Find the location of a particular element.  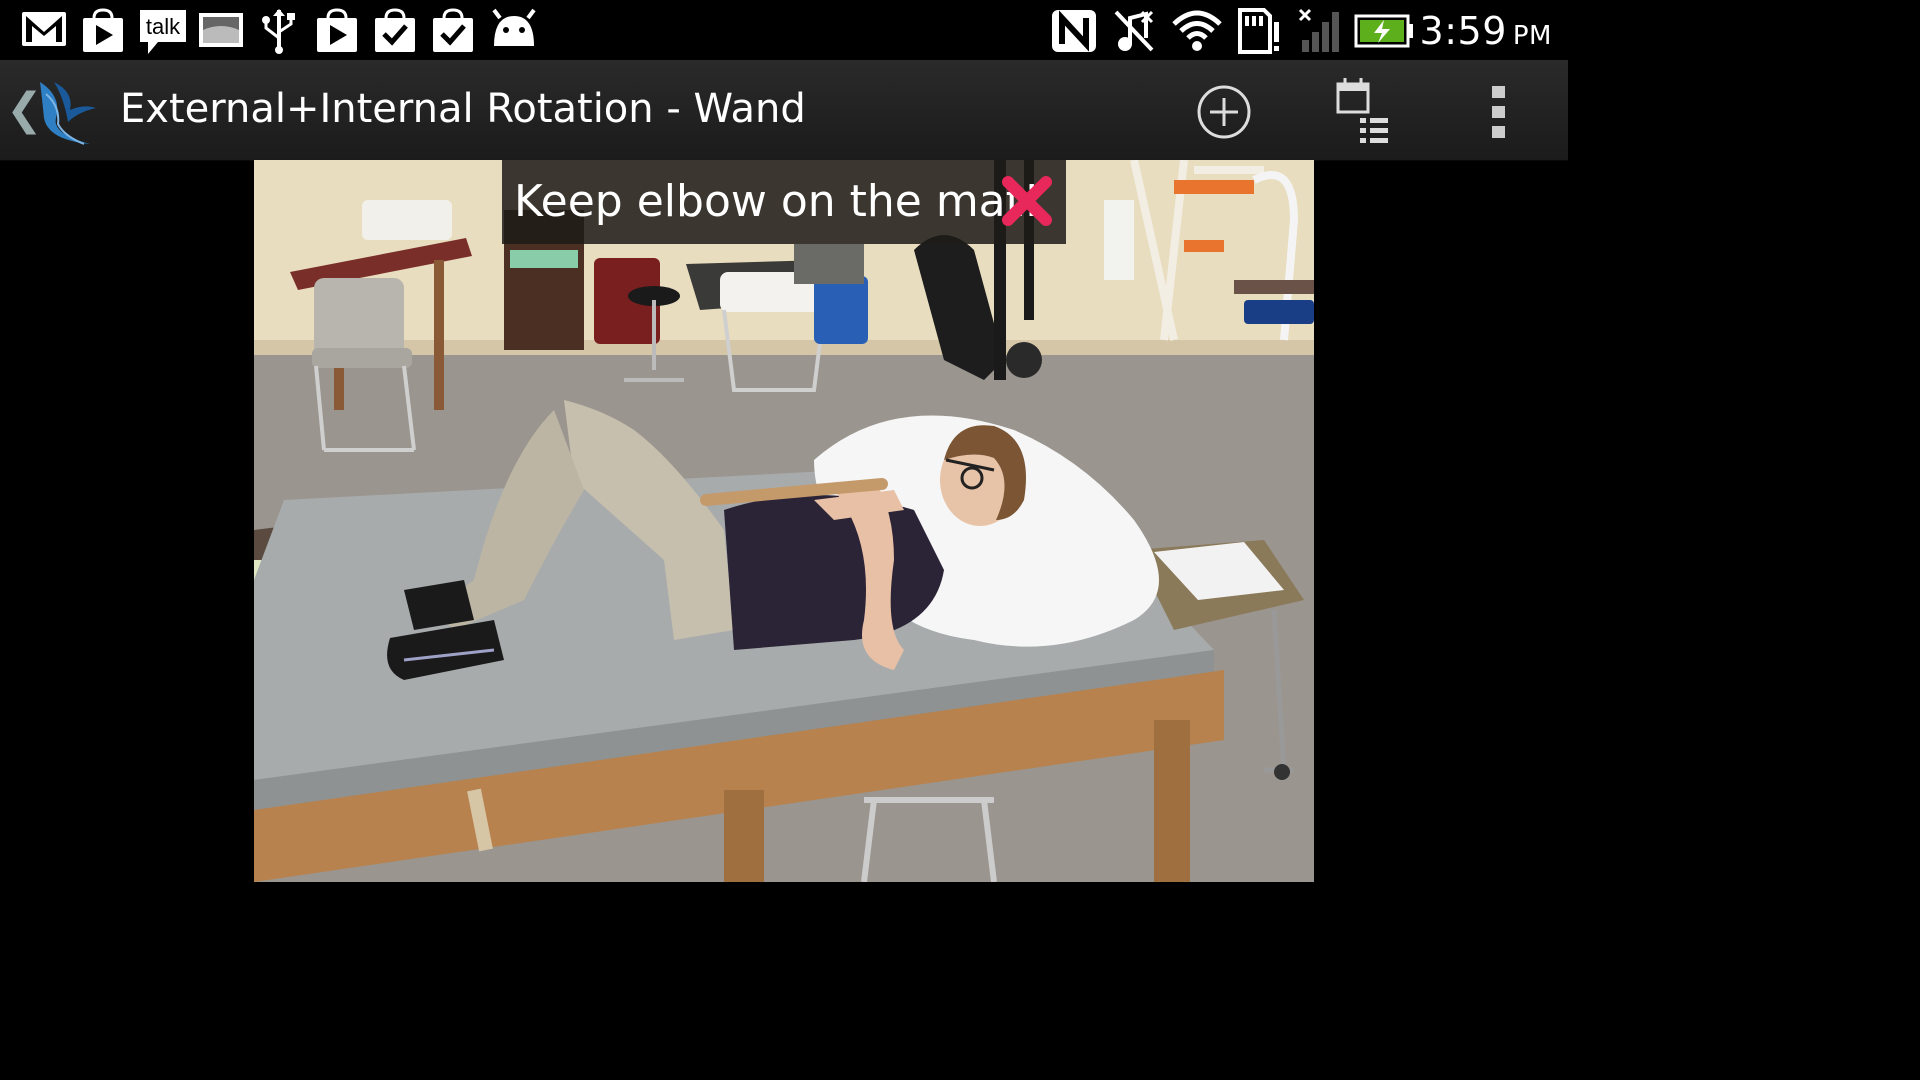

svg-text: talk is located at coordinates (163, 26).